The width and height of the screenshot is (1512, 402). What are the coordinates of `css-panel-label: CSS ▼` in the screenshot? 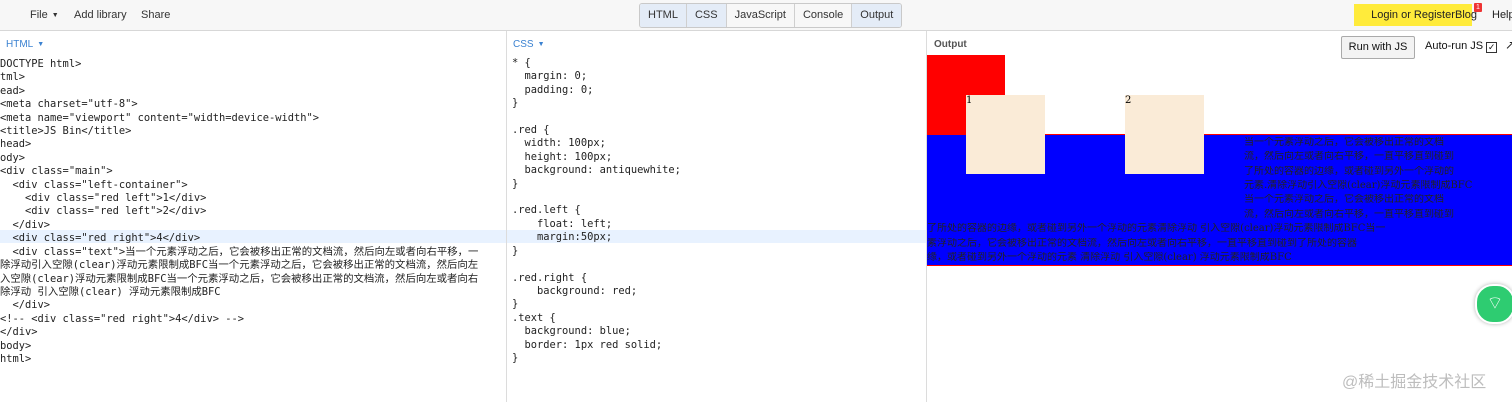 It's located at (529, 44).